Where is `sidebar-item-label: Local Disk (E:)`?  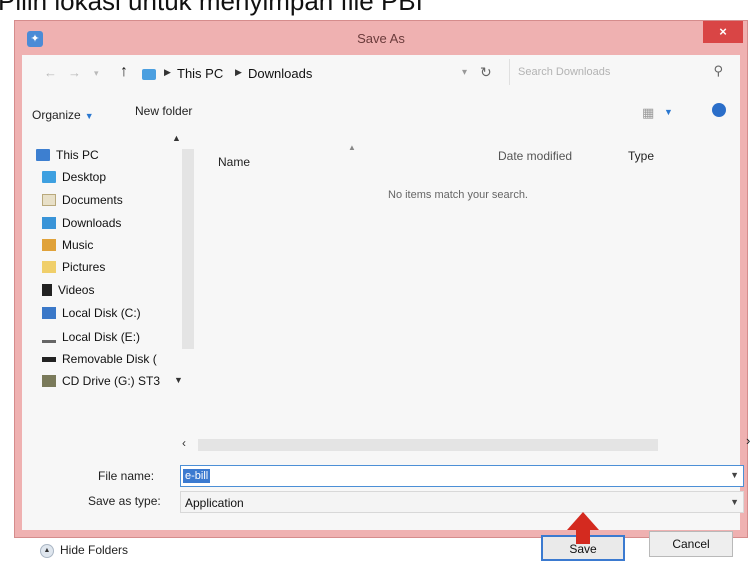
sidebar-item-label: Local Disk (E:) is located at coordinates (101, 337).